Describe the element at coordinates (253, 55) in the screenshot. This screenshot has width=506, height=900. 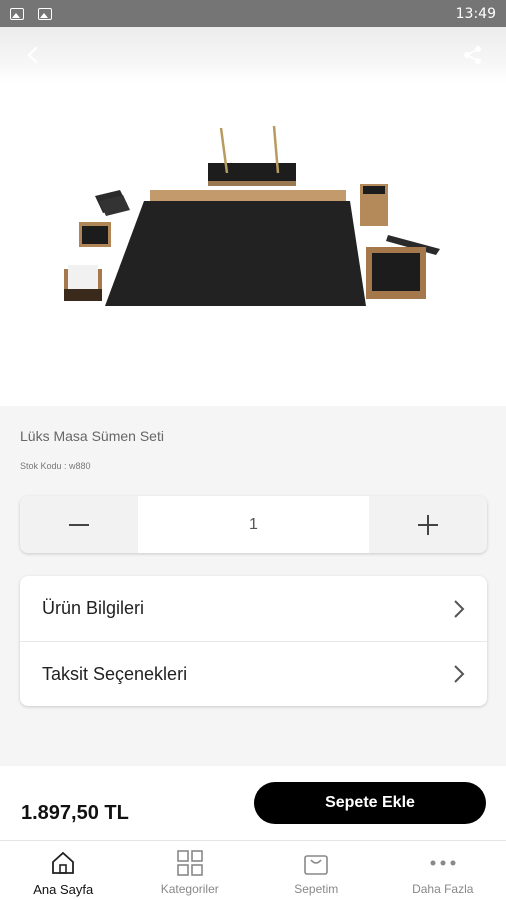
I see `top-bar` at that location.